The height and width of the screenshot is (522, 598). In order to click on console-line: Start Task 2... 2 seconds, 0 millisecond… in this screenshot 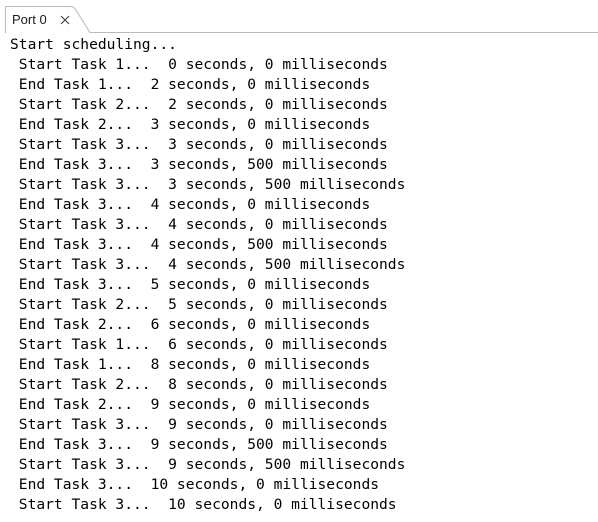, I will do `click(199, 104)`.